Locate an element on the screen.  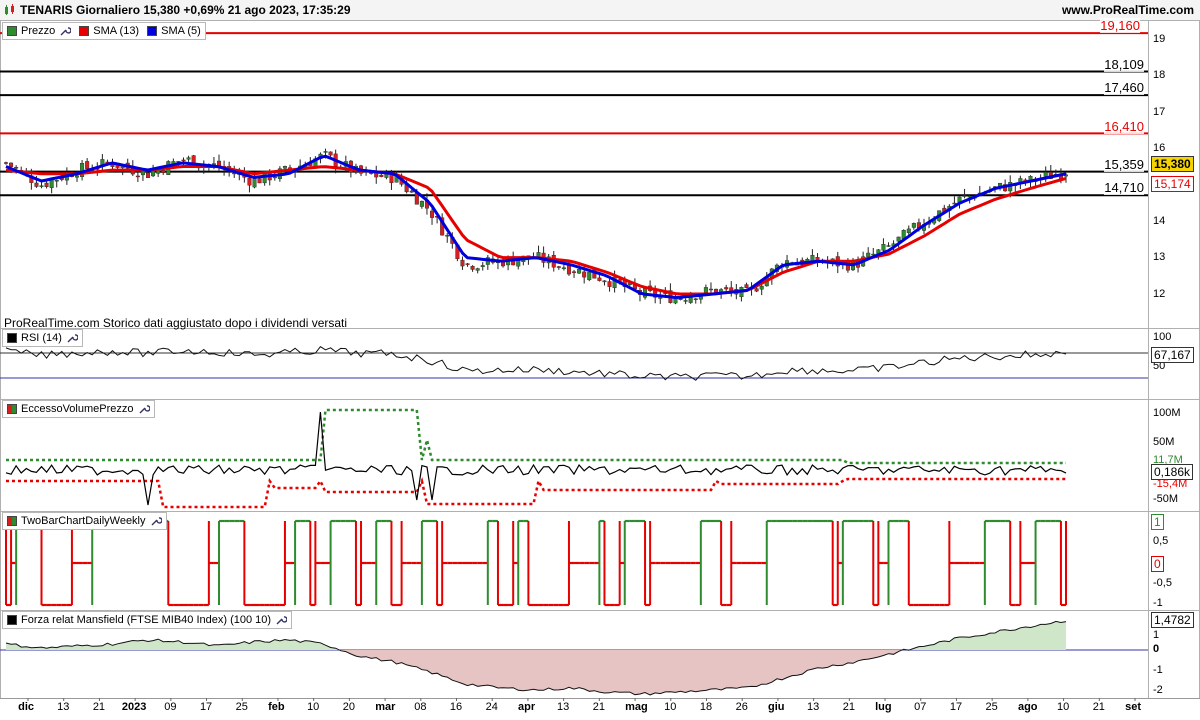
rsi-value-tag: 67,167 is located at coordinates (1172, 355).